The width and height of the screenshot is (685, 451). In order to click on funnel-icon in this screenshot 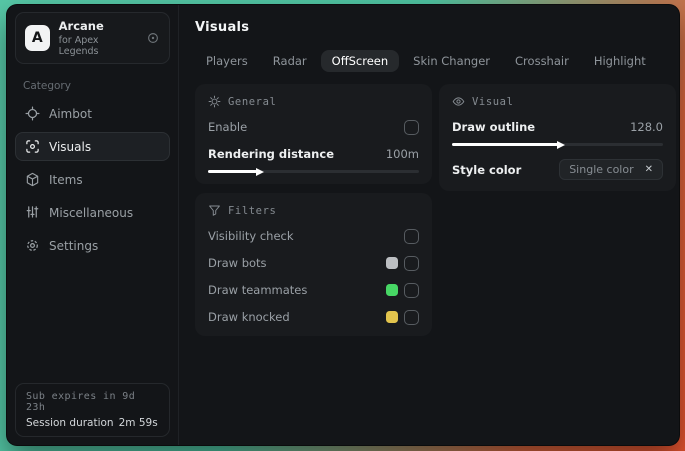, I will do `click(214, 210)`.